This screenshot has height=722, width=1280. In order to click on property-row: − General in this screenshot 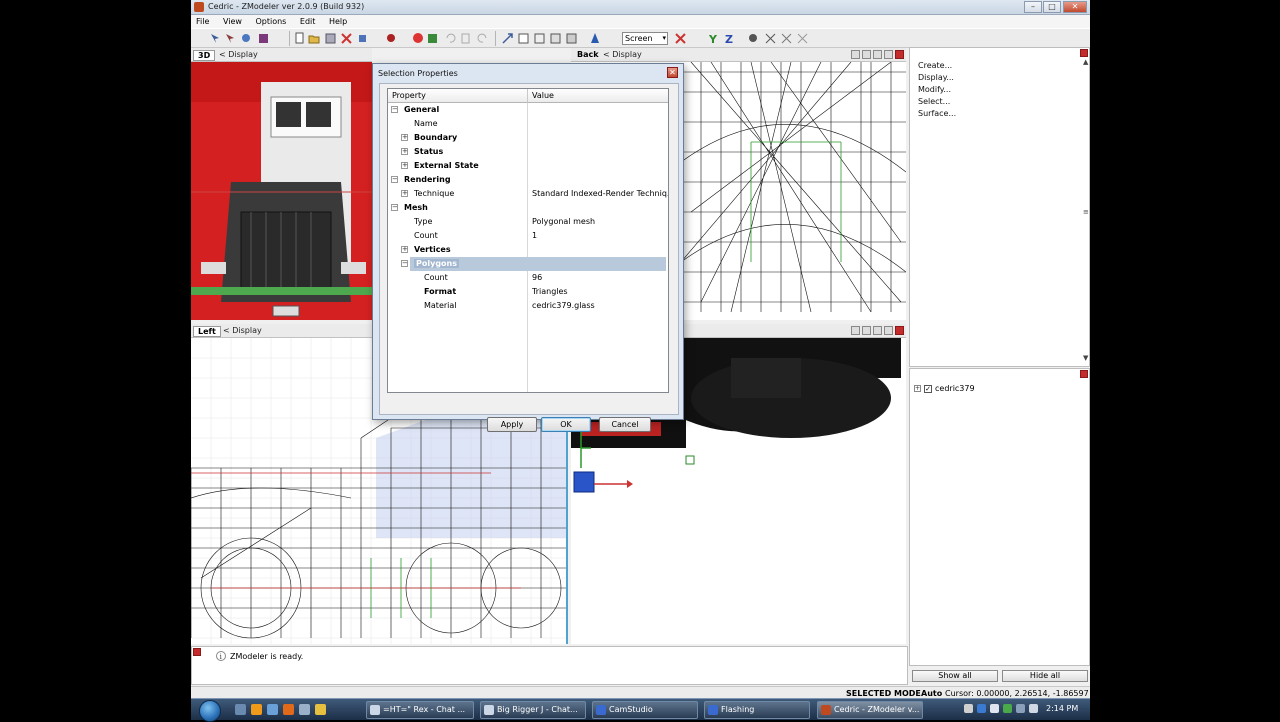, I will do `click(528, 110)`.